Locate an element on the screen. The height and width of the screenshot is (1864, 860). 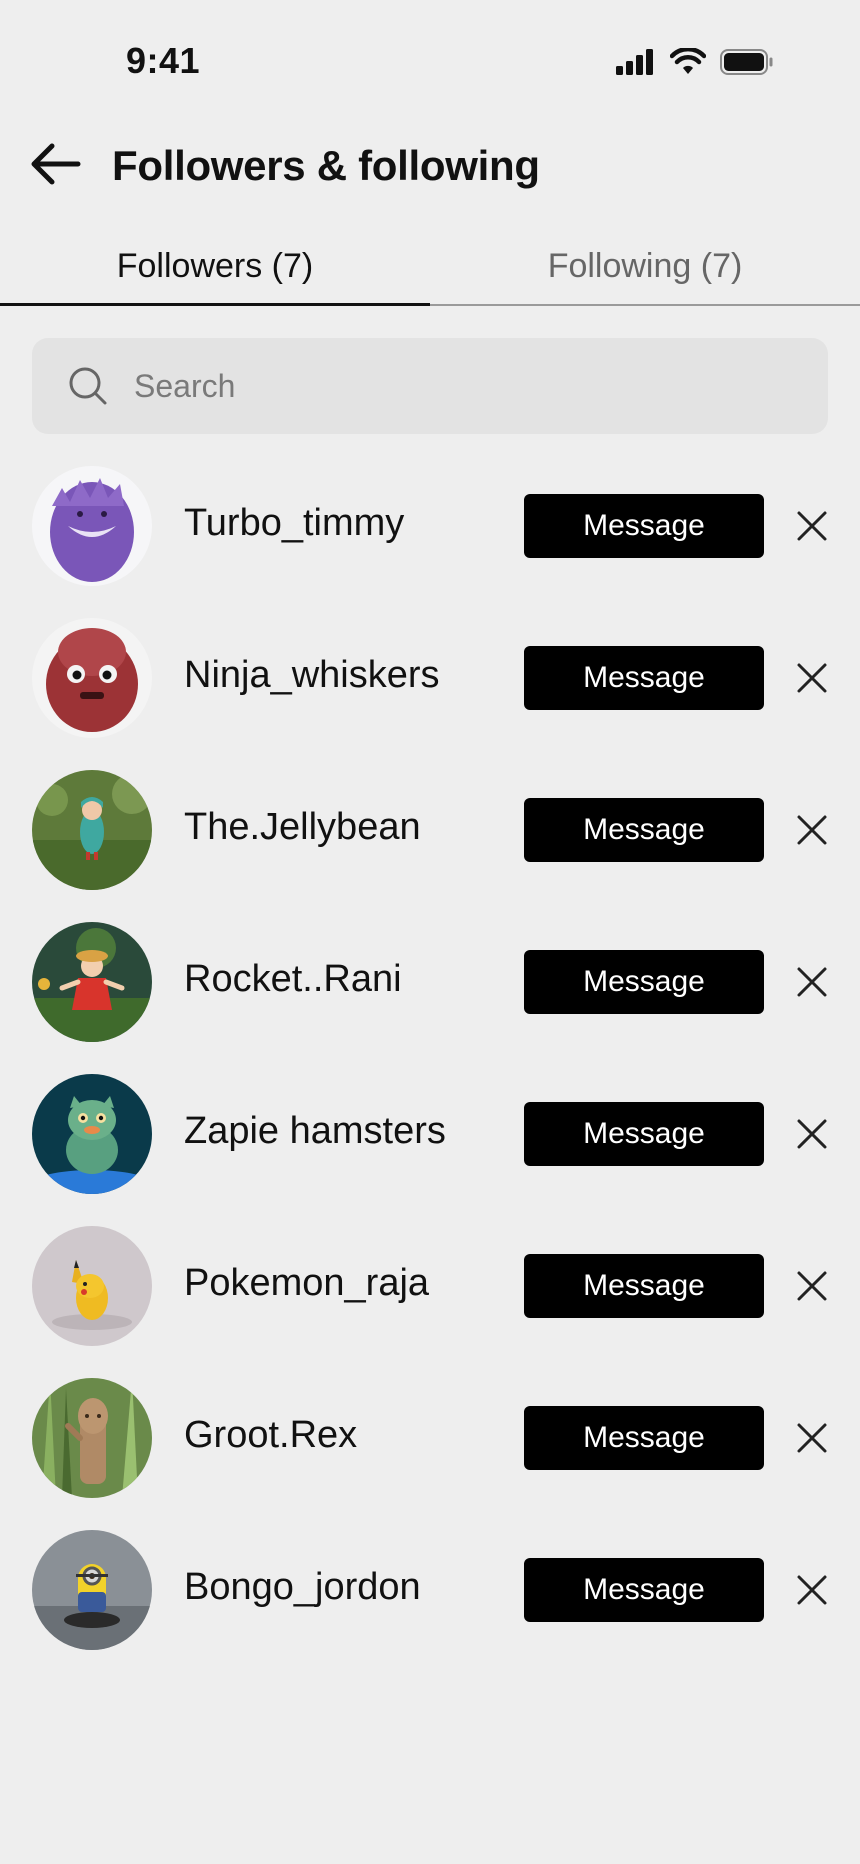
status-icons is located at coordinates (695, 62).